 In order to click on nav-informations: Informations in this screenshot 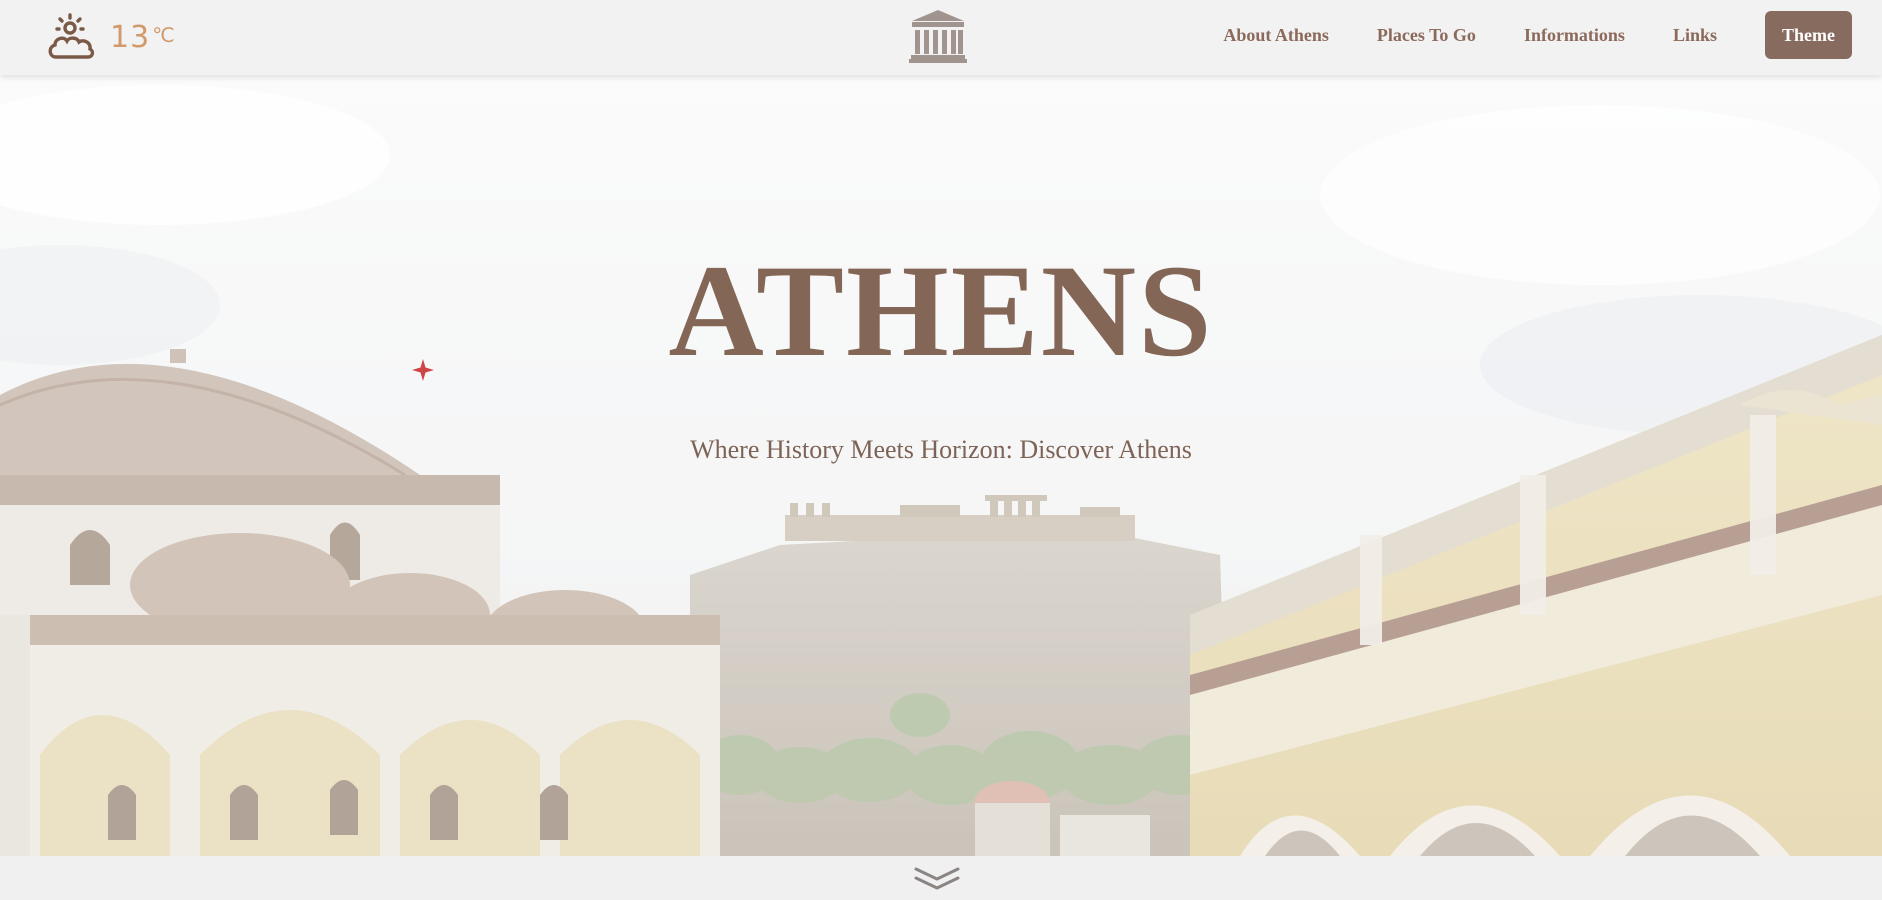, I will do `click(1574, 35)`.